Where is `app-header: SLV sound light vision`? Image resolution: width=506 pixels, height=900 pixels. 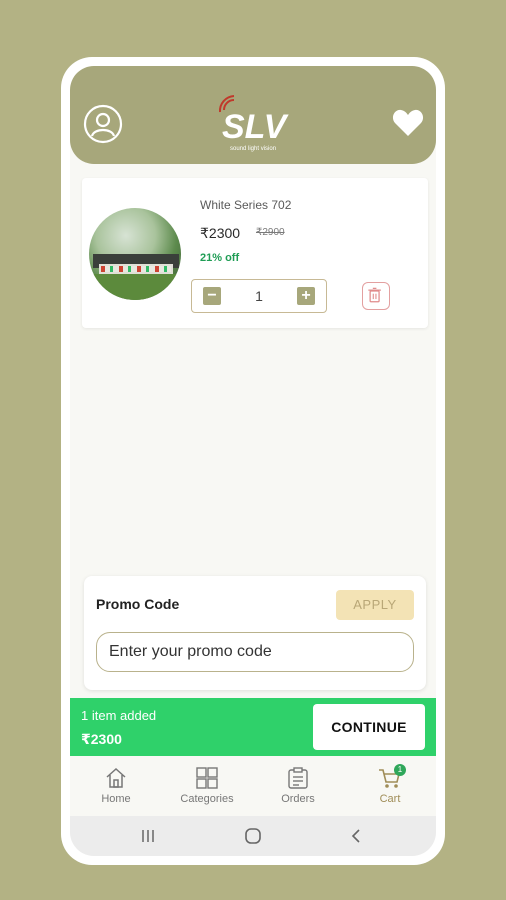
app-header: SLV sound light vision is located at coordinates (253, 115).